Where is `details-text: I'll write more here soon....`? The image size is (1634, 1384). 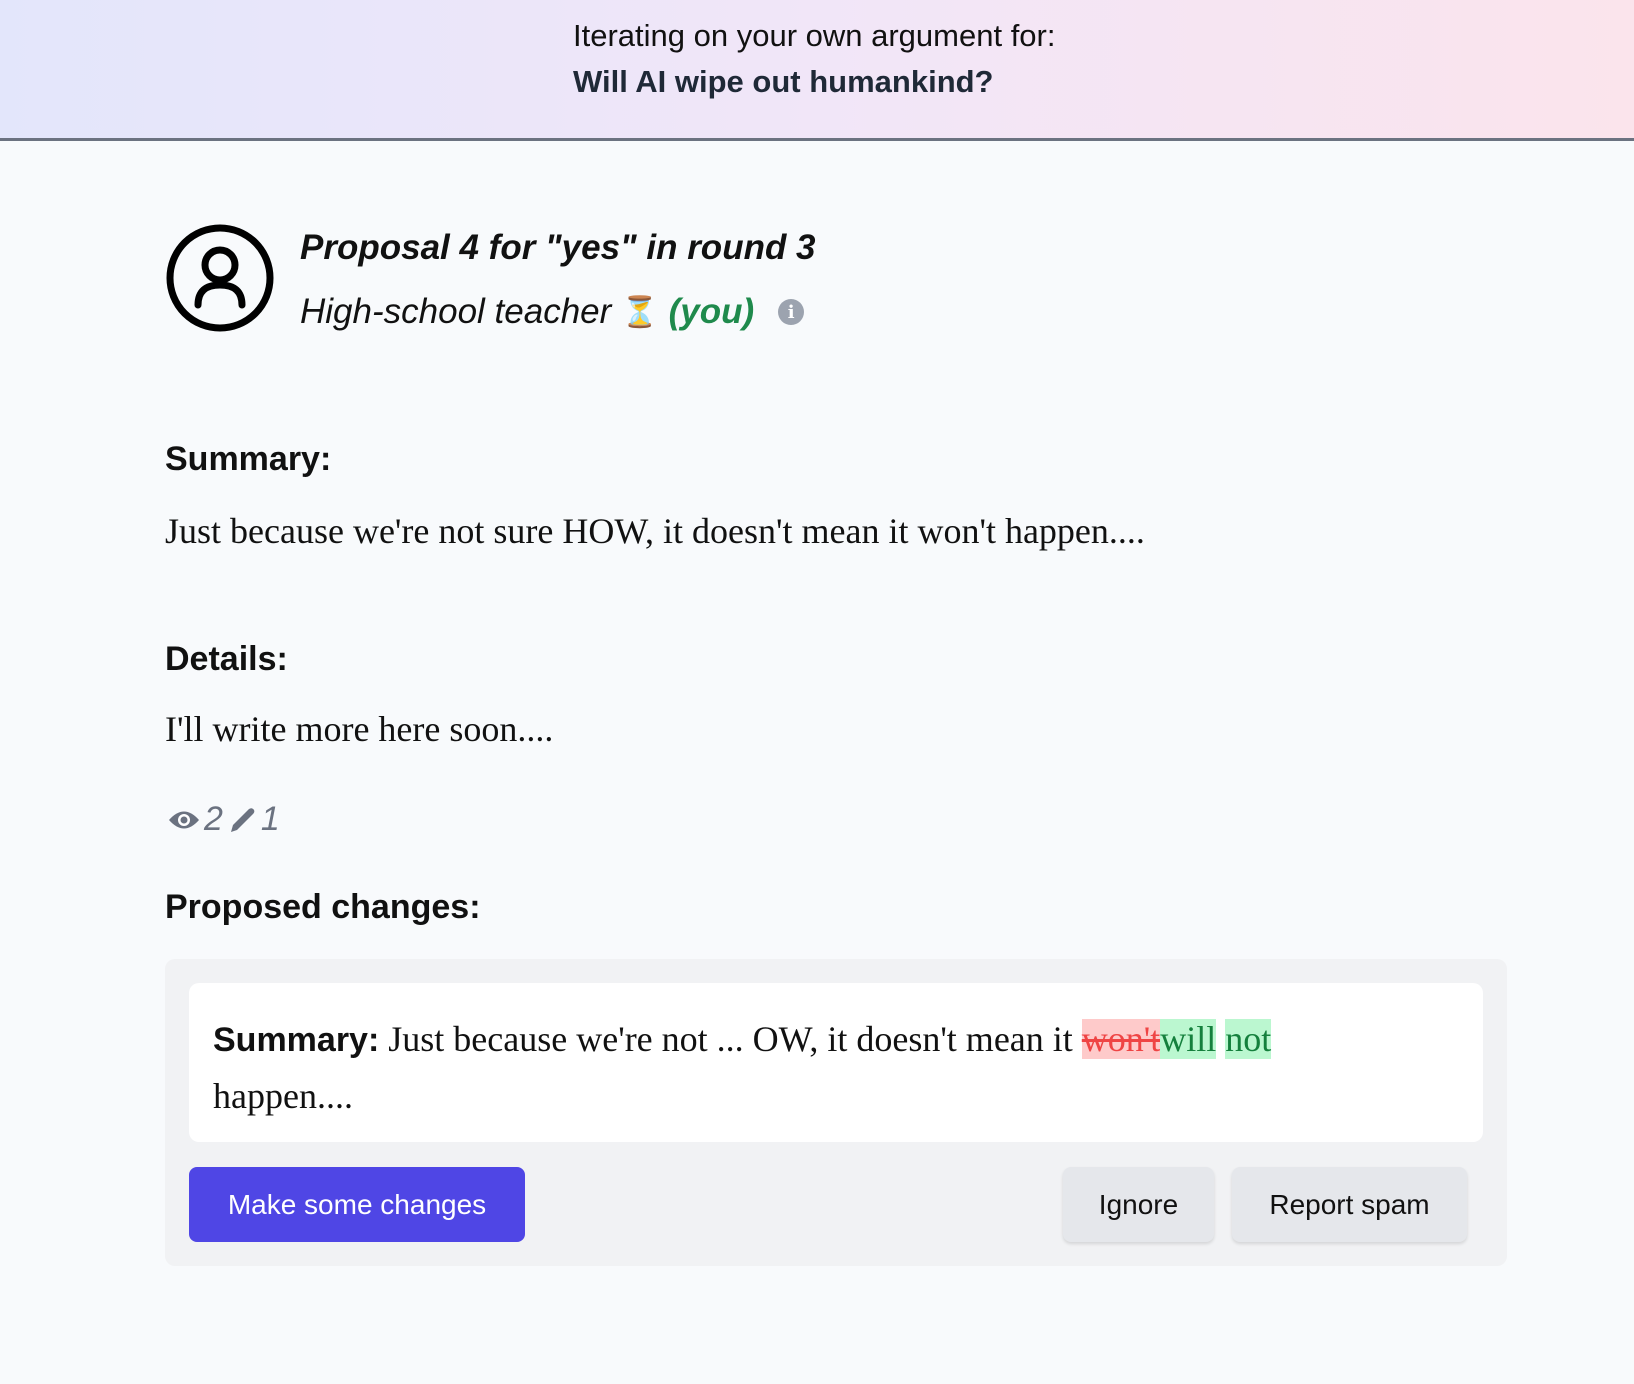 details-text: I'll write more here soon.... is located at coordinates (359, 729).